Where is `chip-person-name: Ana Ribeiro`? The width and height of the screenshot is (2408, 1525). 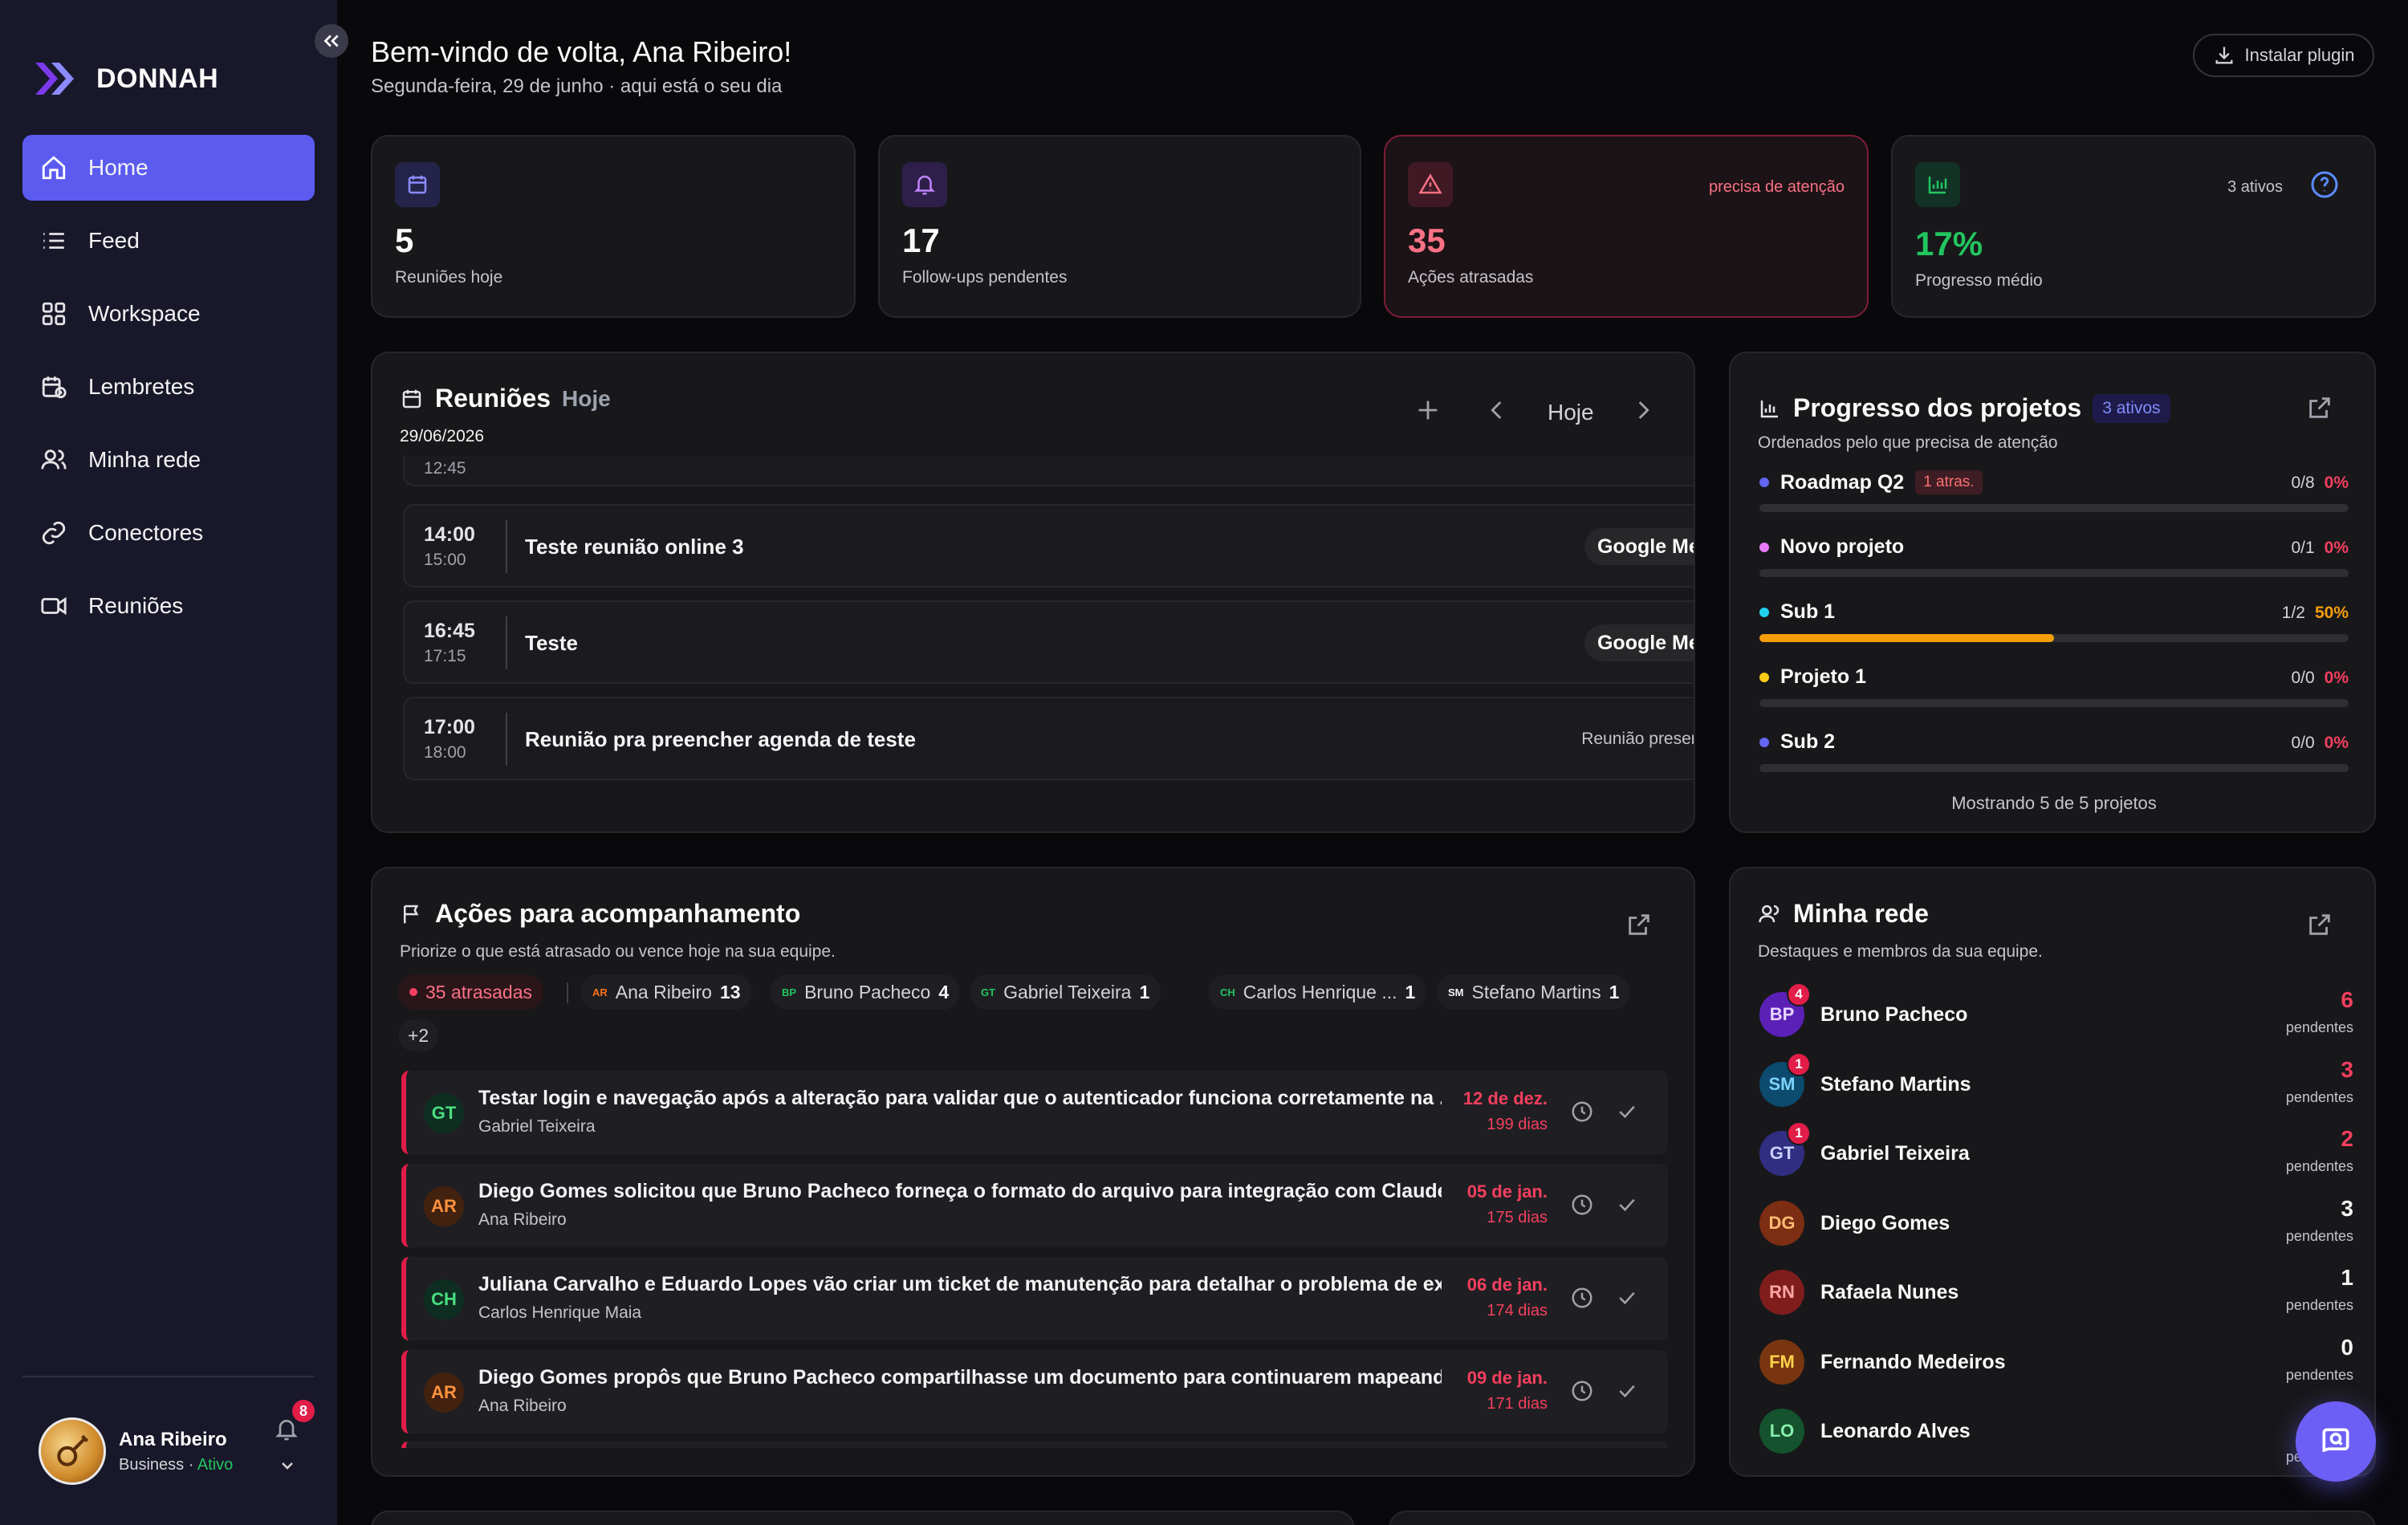
chip-person-name: Ana Ribeiro is located at coordinates (663, 991).